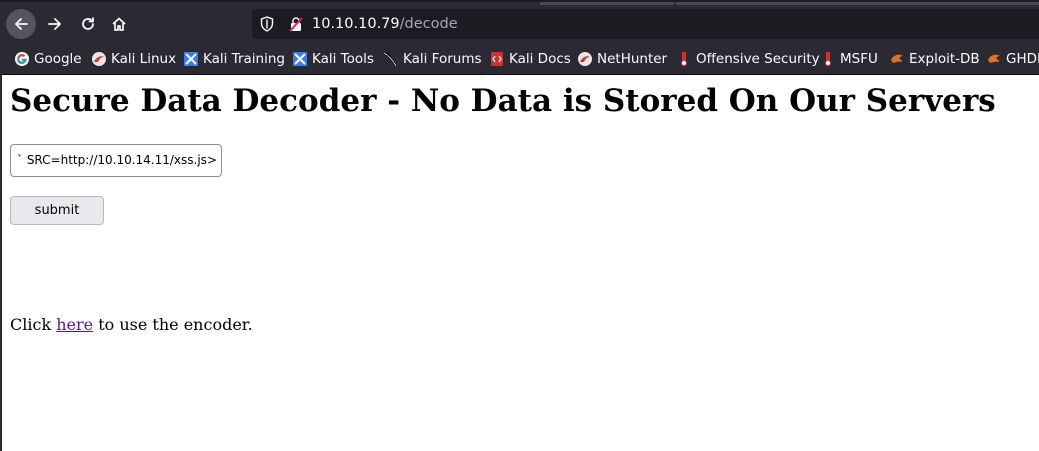 The image size is (1039, 451). I want to click on url-bar: 10.10.10.79/decode, so click(645, 24).